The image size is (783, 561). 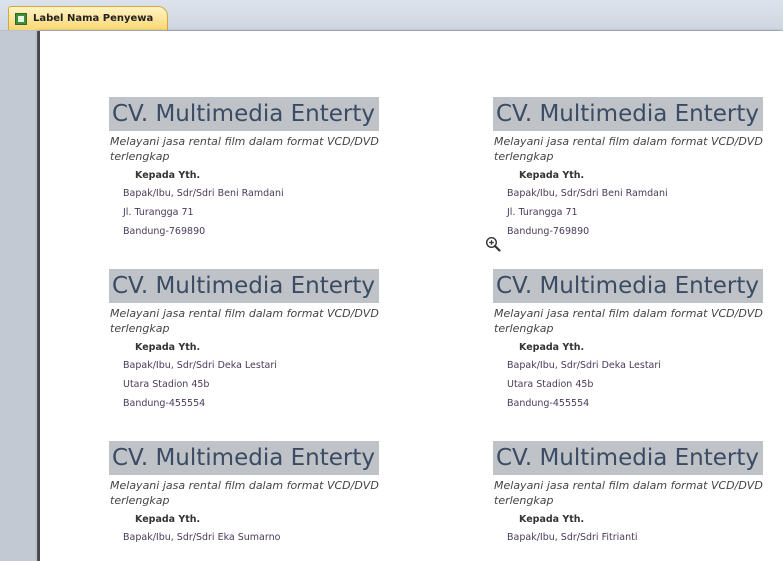 I want to click on recipient-name: Bapak/Ibu, Sdr/Sdri Fitrianti, so click(x=572, y=537).